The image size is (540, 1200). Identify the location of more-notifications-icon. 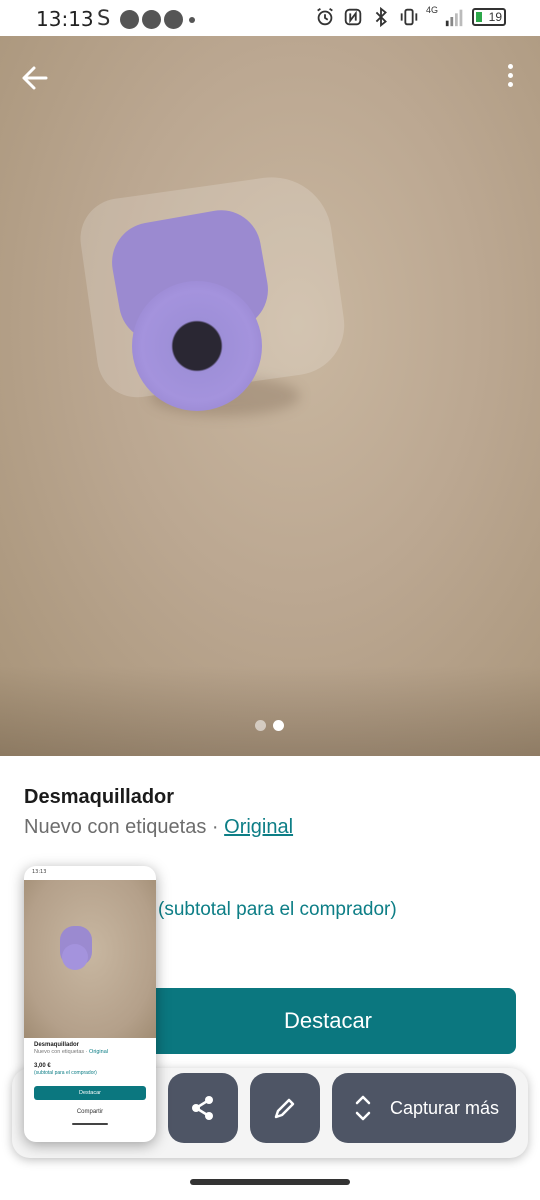
(192, 19).